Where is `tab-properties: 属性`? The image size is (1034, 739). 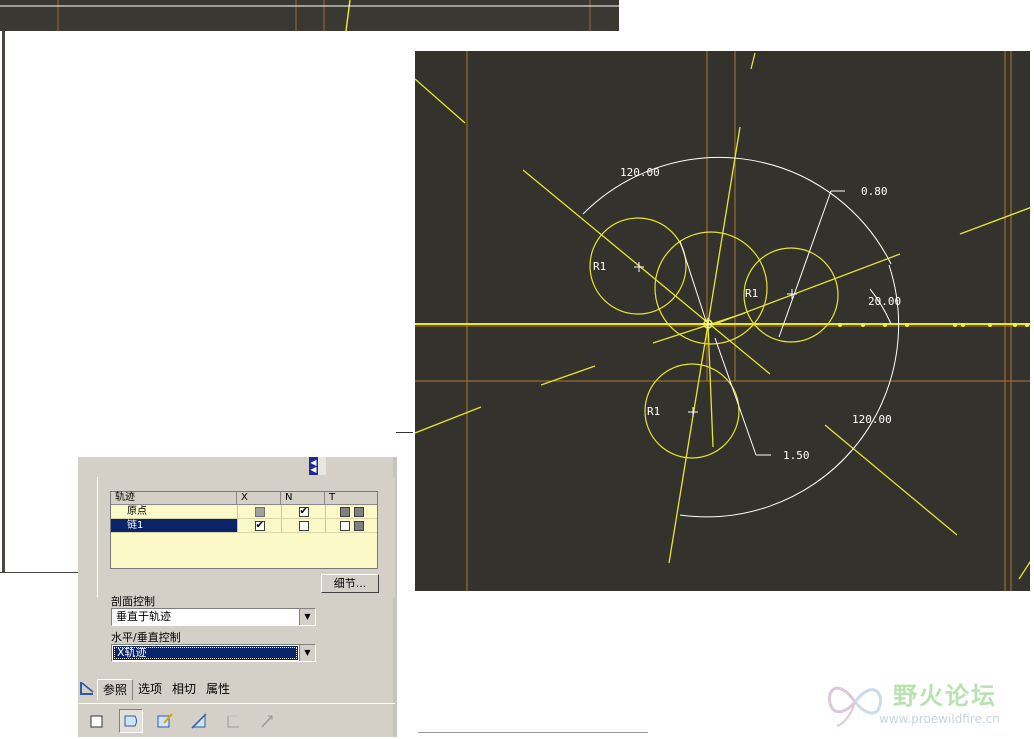 tab-properties: 属性 is located at coordinates (218, 689).